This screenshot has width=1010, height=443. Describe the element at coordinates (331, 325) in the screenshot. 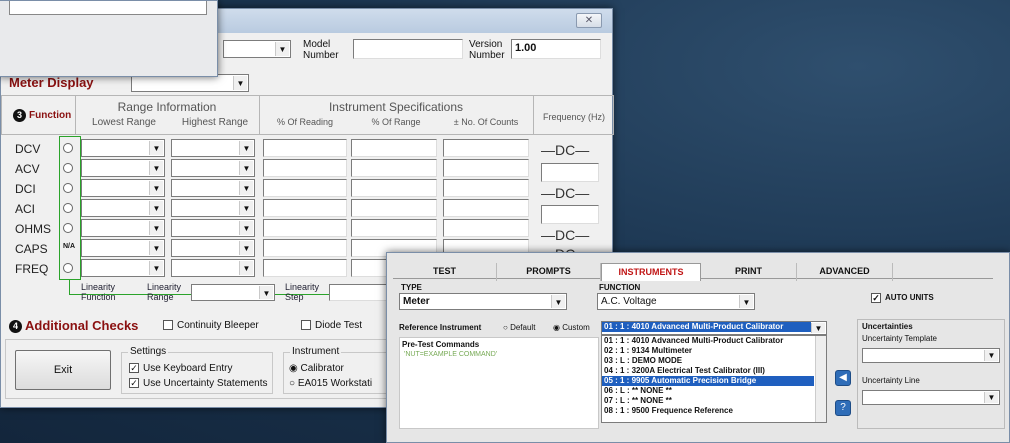

I see `diode-test-checkbox: Diode Test` at that location.